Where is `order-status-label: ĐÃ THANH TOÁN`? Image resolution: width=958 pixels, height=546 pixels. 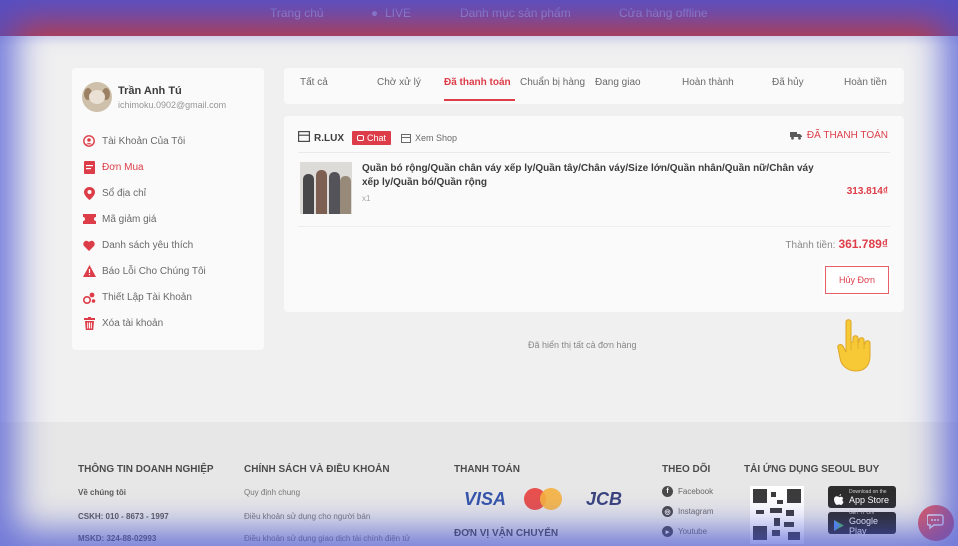 order-status-label: ĐÃ THANH TOÁN is located at coordinates (847, 135).